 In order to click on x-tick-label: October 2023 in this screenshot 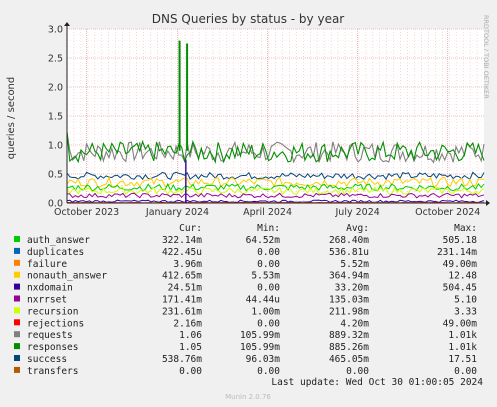, I will do `click(86, 212)`.